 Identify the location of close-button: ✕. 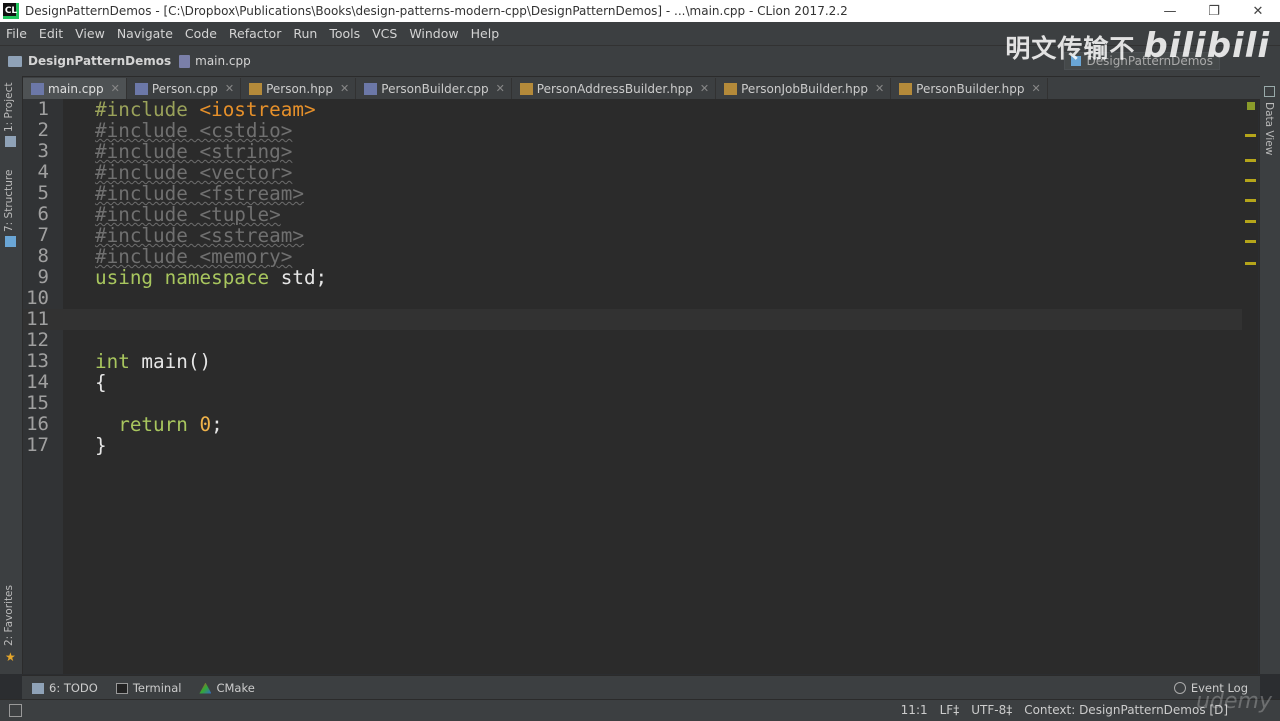
(1258, 11).